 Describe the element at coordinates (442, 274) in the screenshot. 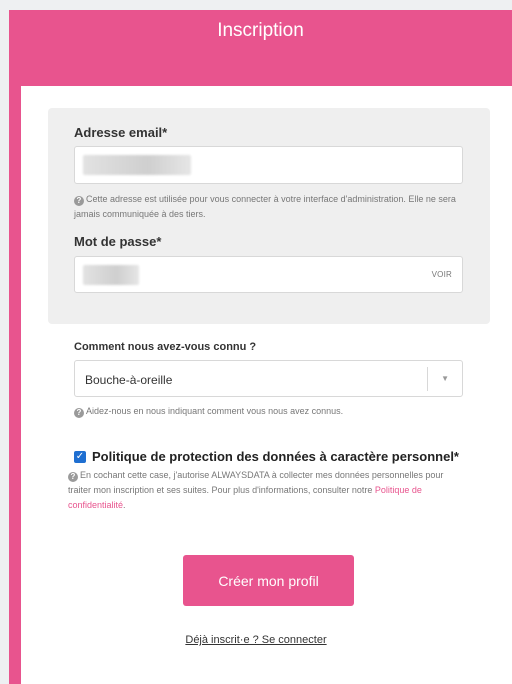

I see `show-password-button: VOIR` at that location.